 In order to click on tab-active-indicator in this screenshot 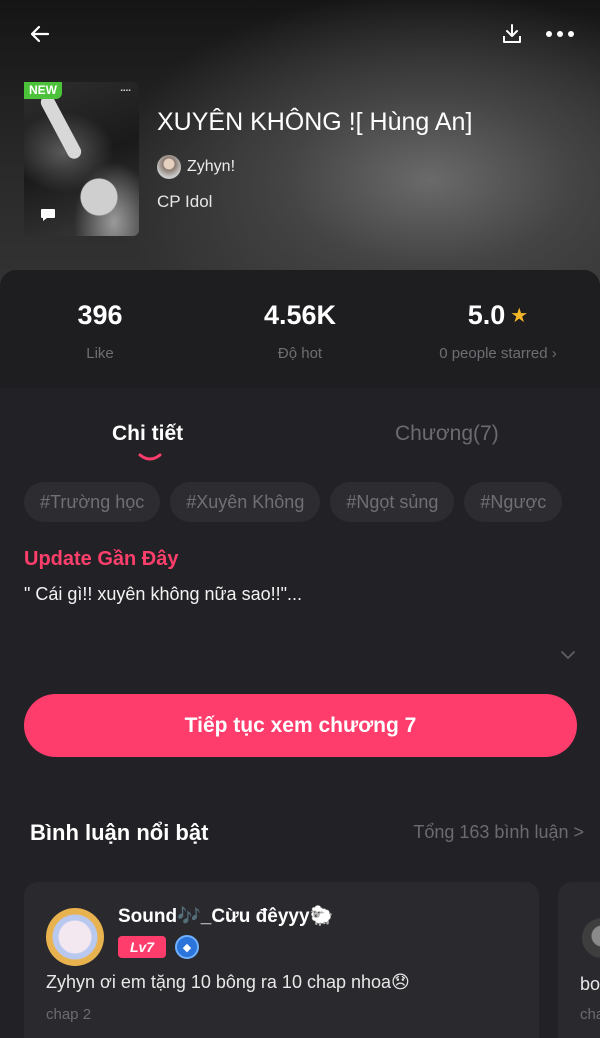, I will do `click(150, 457)`.